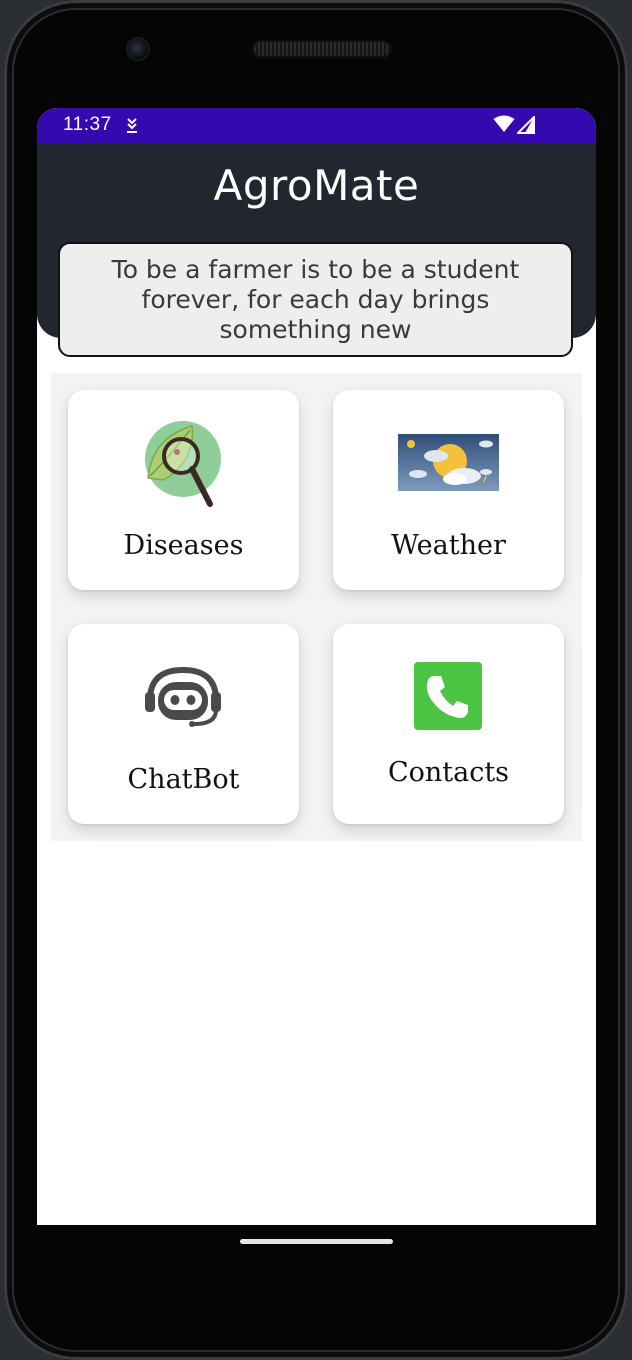  What do you see at coordinates (132, 125) in the screenshot?
I see `download-icon` at bounding box center [132, 125].